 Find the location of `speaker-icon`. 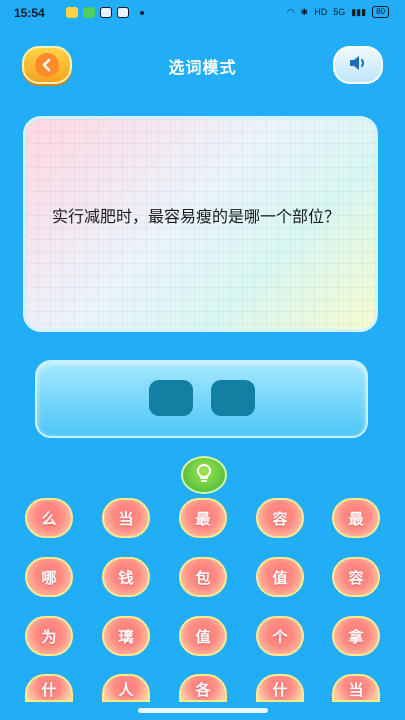

speaker-icon is located at coordinates (358, 65).